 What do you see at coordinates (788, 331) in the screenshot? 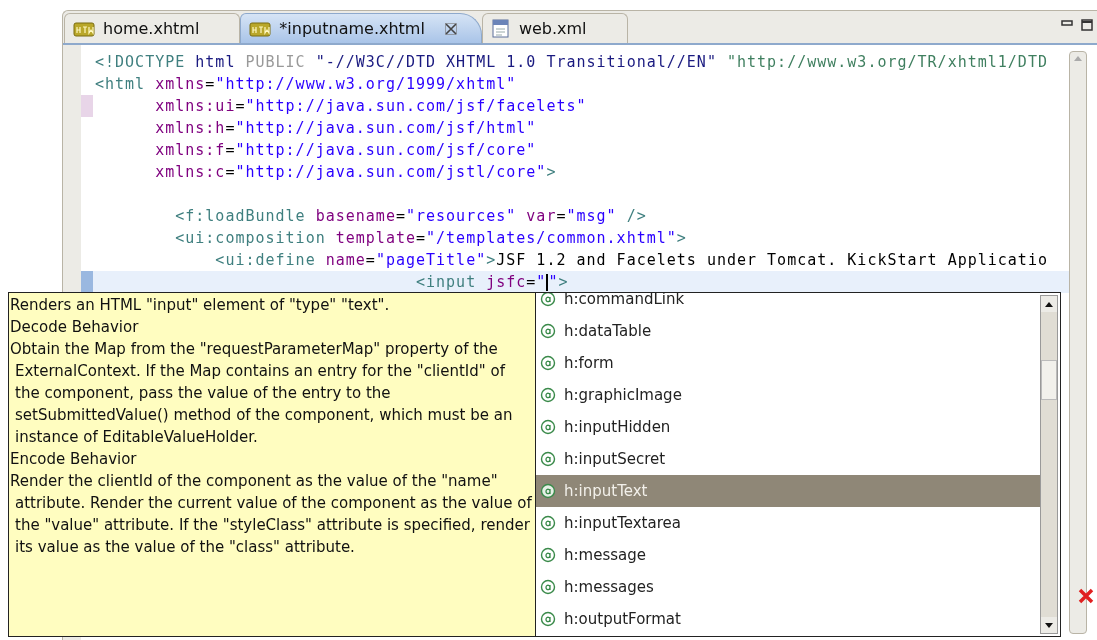
I see `proposal-item: h:dataTable` at bounding box center [788, 331].